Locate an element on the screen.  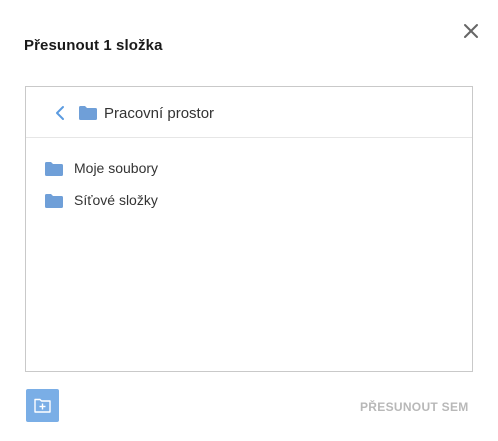
new-folder-button is located at coordinates (42, 405).